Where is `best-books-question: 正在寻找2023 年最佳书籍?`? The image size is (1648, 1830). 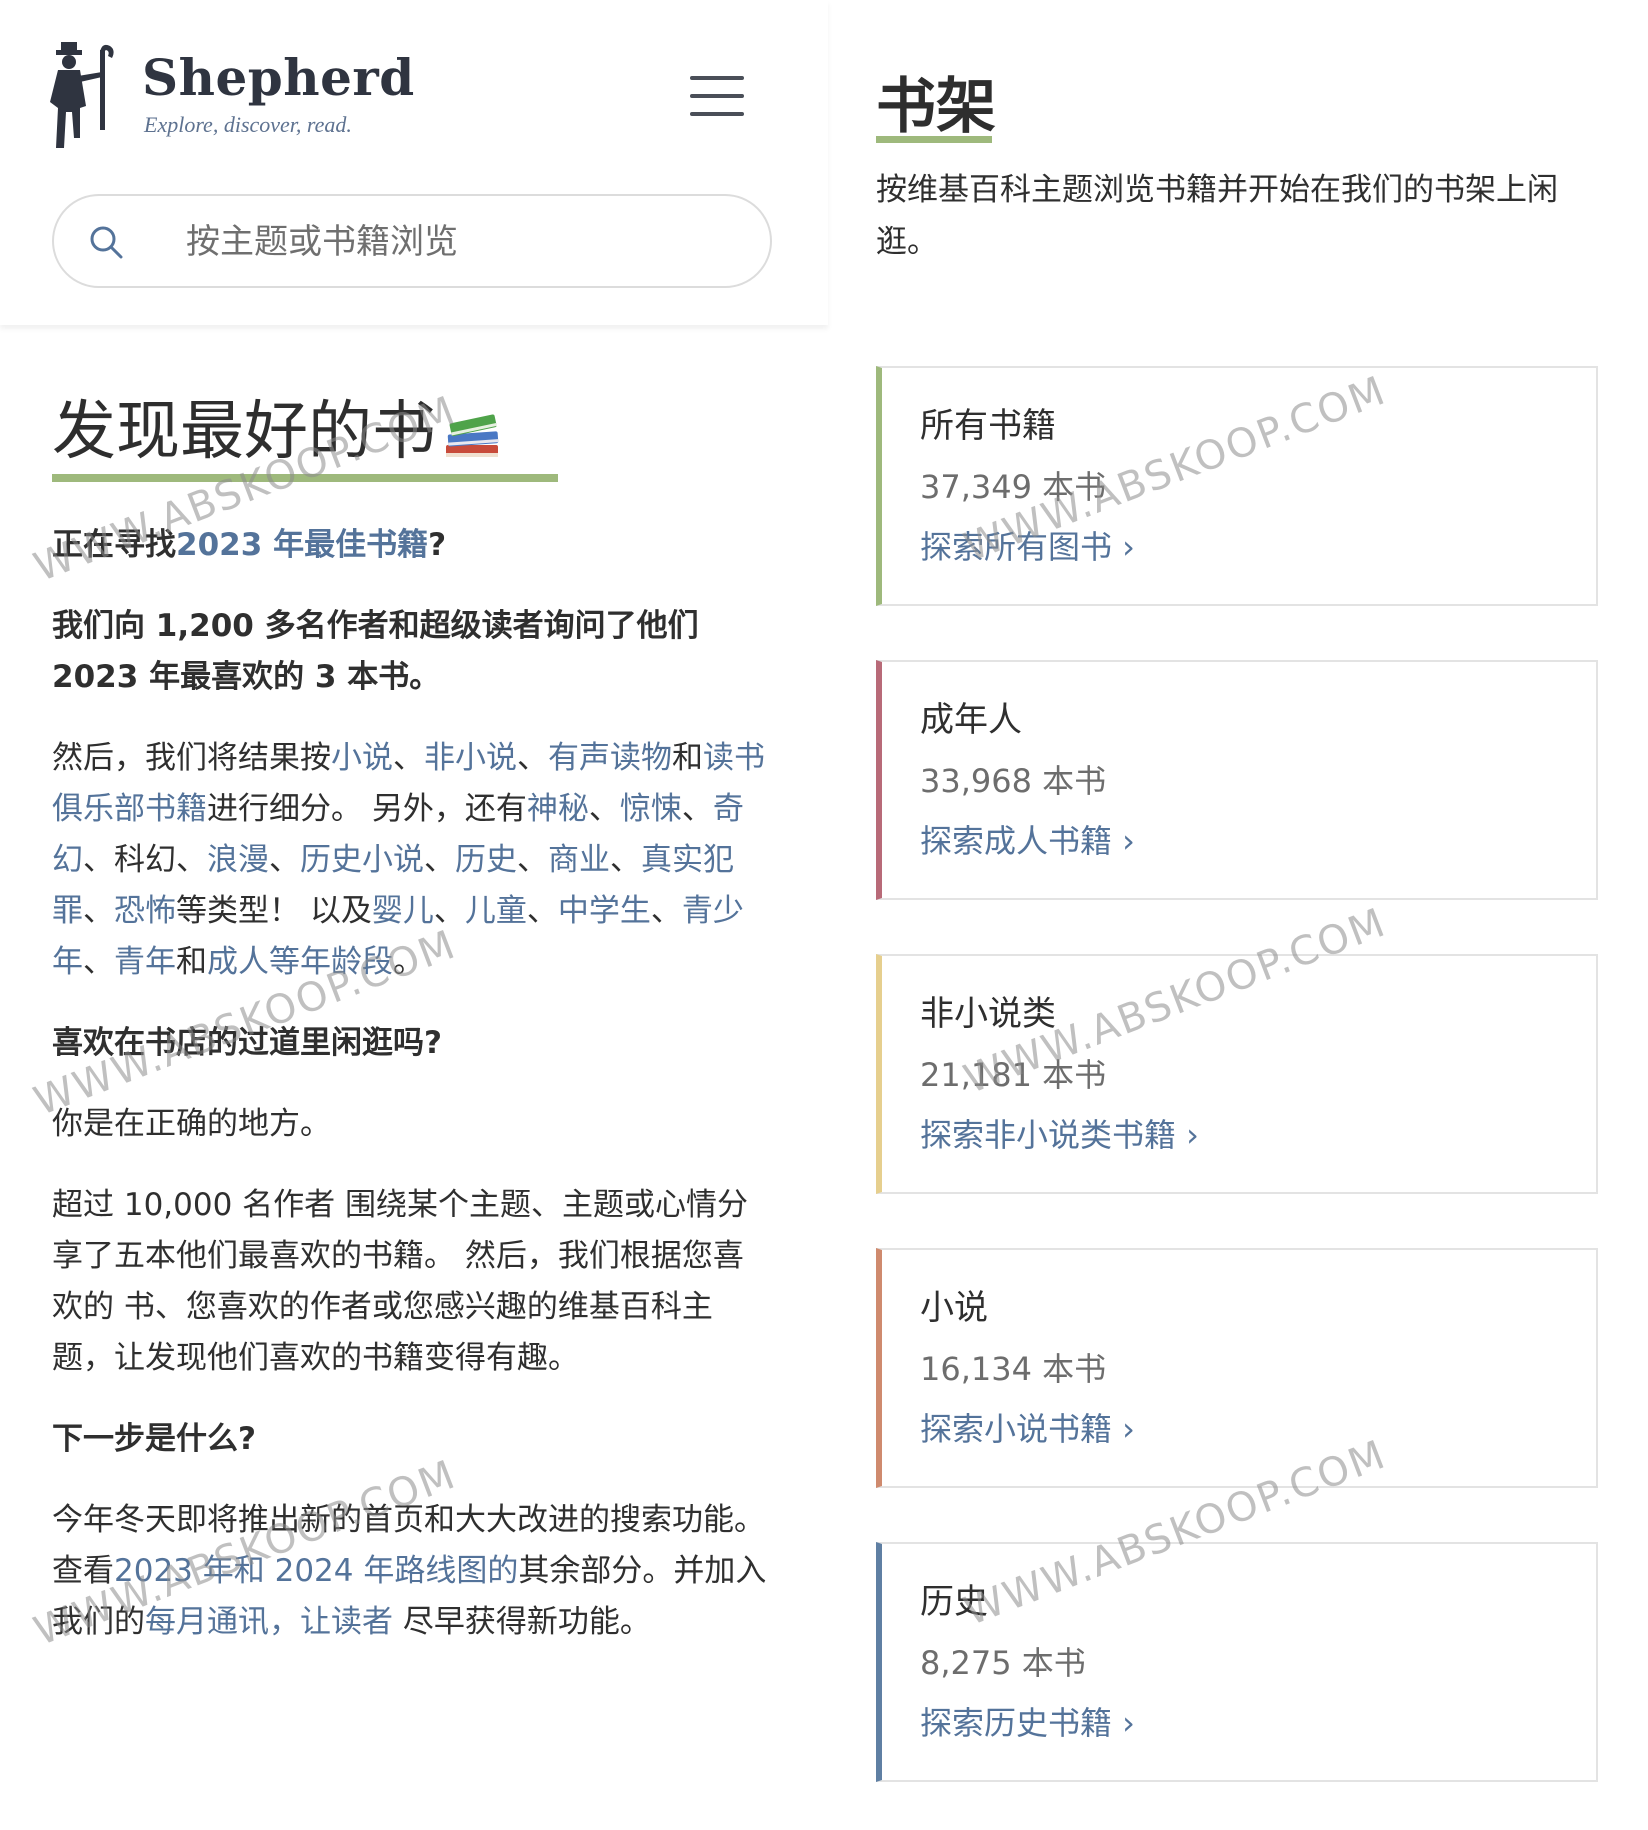 best-books-question: 正在寻找2023 年最佳书籍? is located at coordinates (249, 545).